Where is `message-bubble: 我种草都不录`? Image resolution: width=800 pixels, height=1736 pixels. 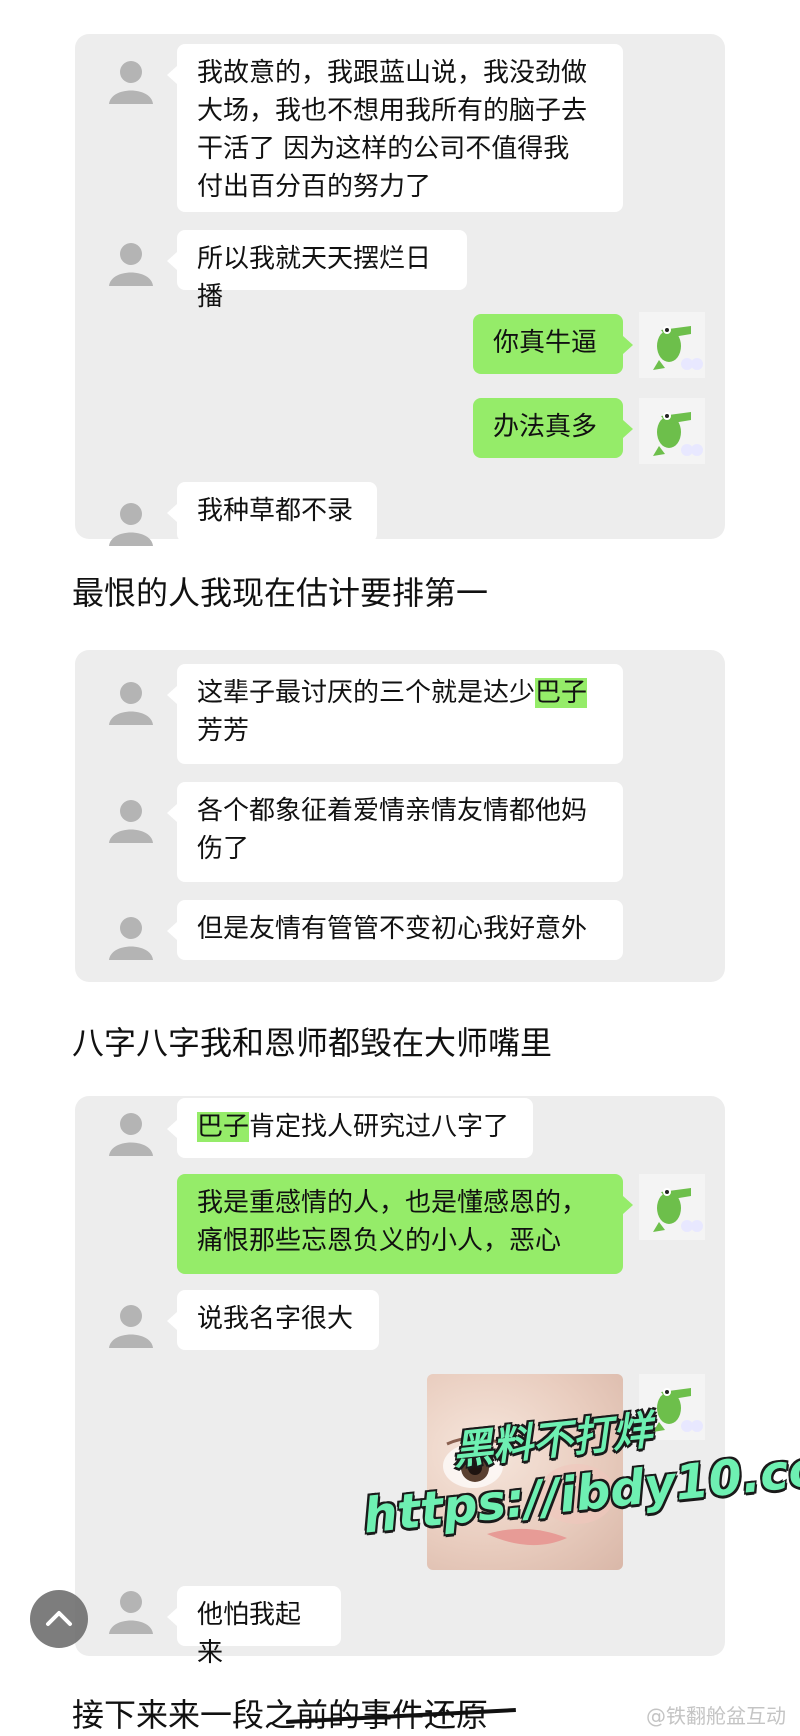 message-bubble: 我种草都不录 is located at coordinates (272, 512).